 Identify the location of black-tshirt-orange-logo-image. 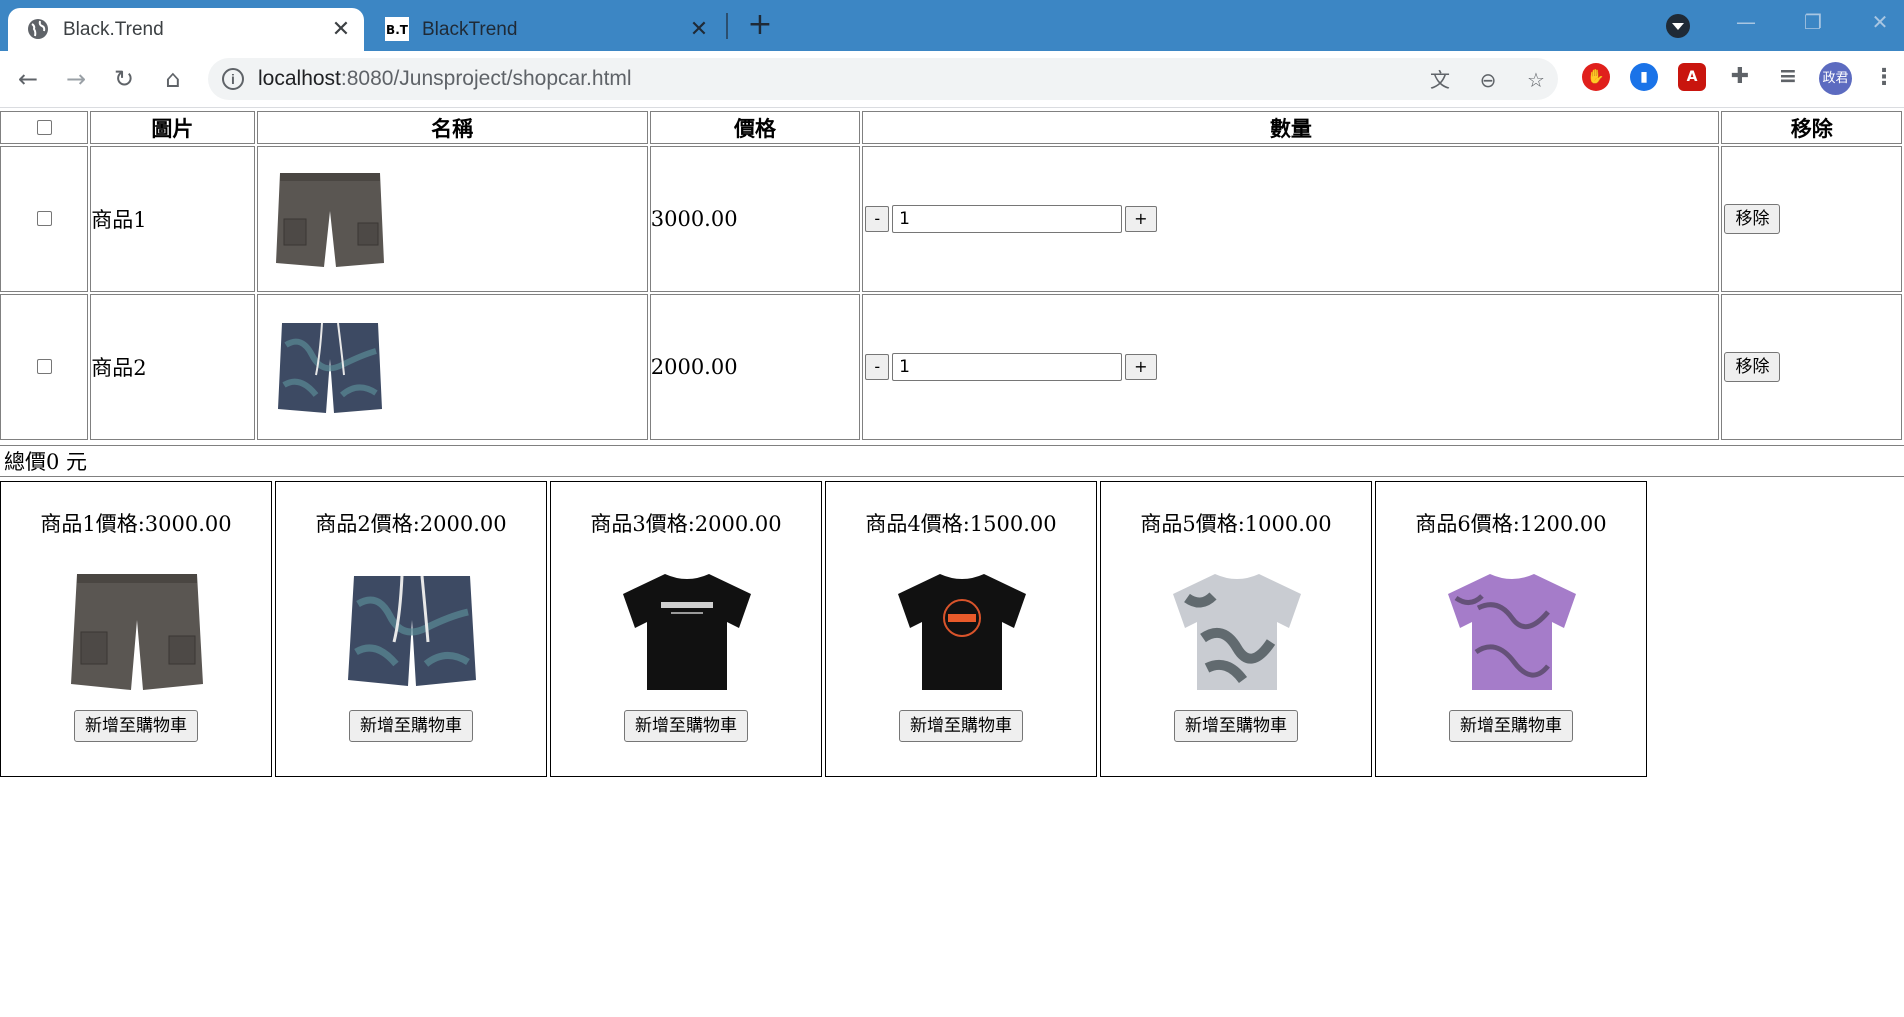
(962, 632).